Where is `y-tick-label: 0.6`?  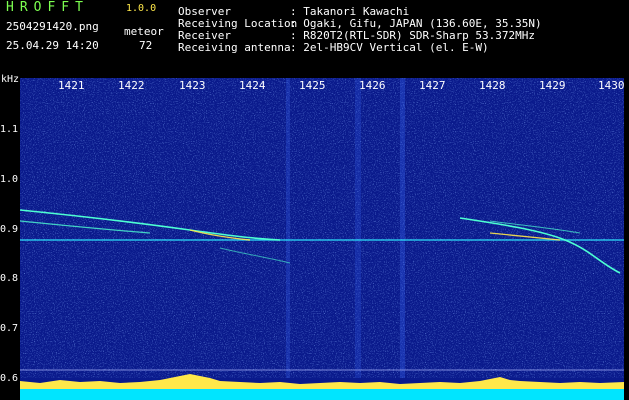
y-tick-label: 0.6 is located at coordinates (9, 378).